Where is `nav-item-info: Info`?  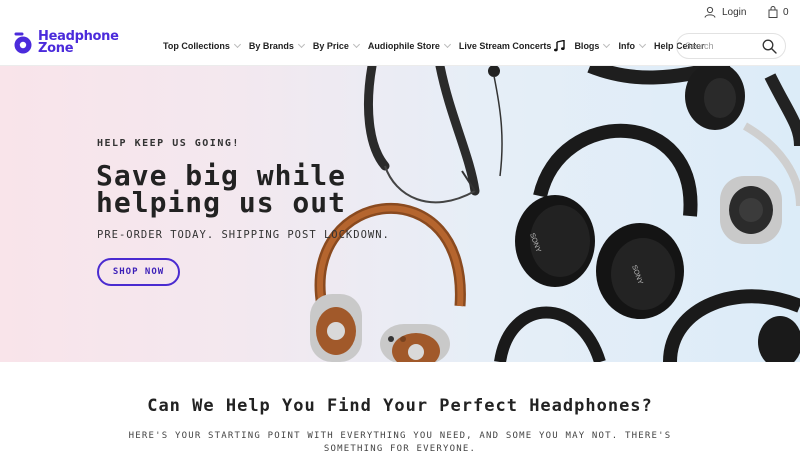 nav-item-info: Info is located at coordinates (632, 45).